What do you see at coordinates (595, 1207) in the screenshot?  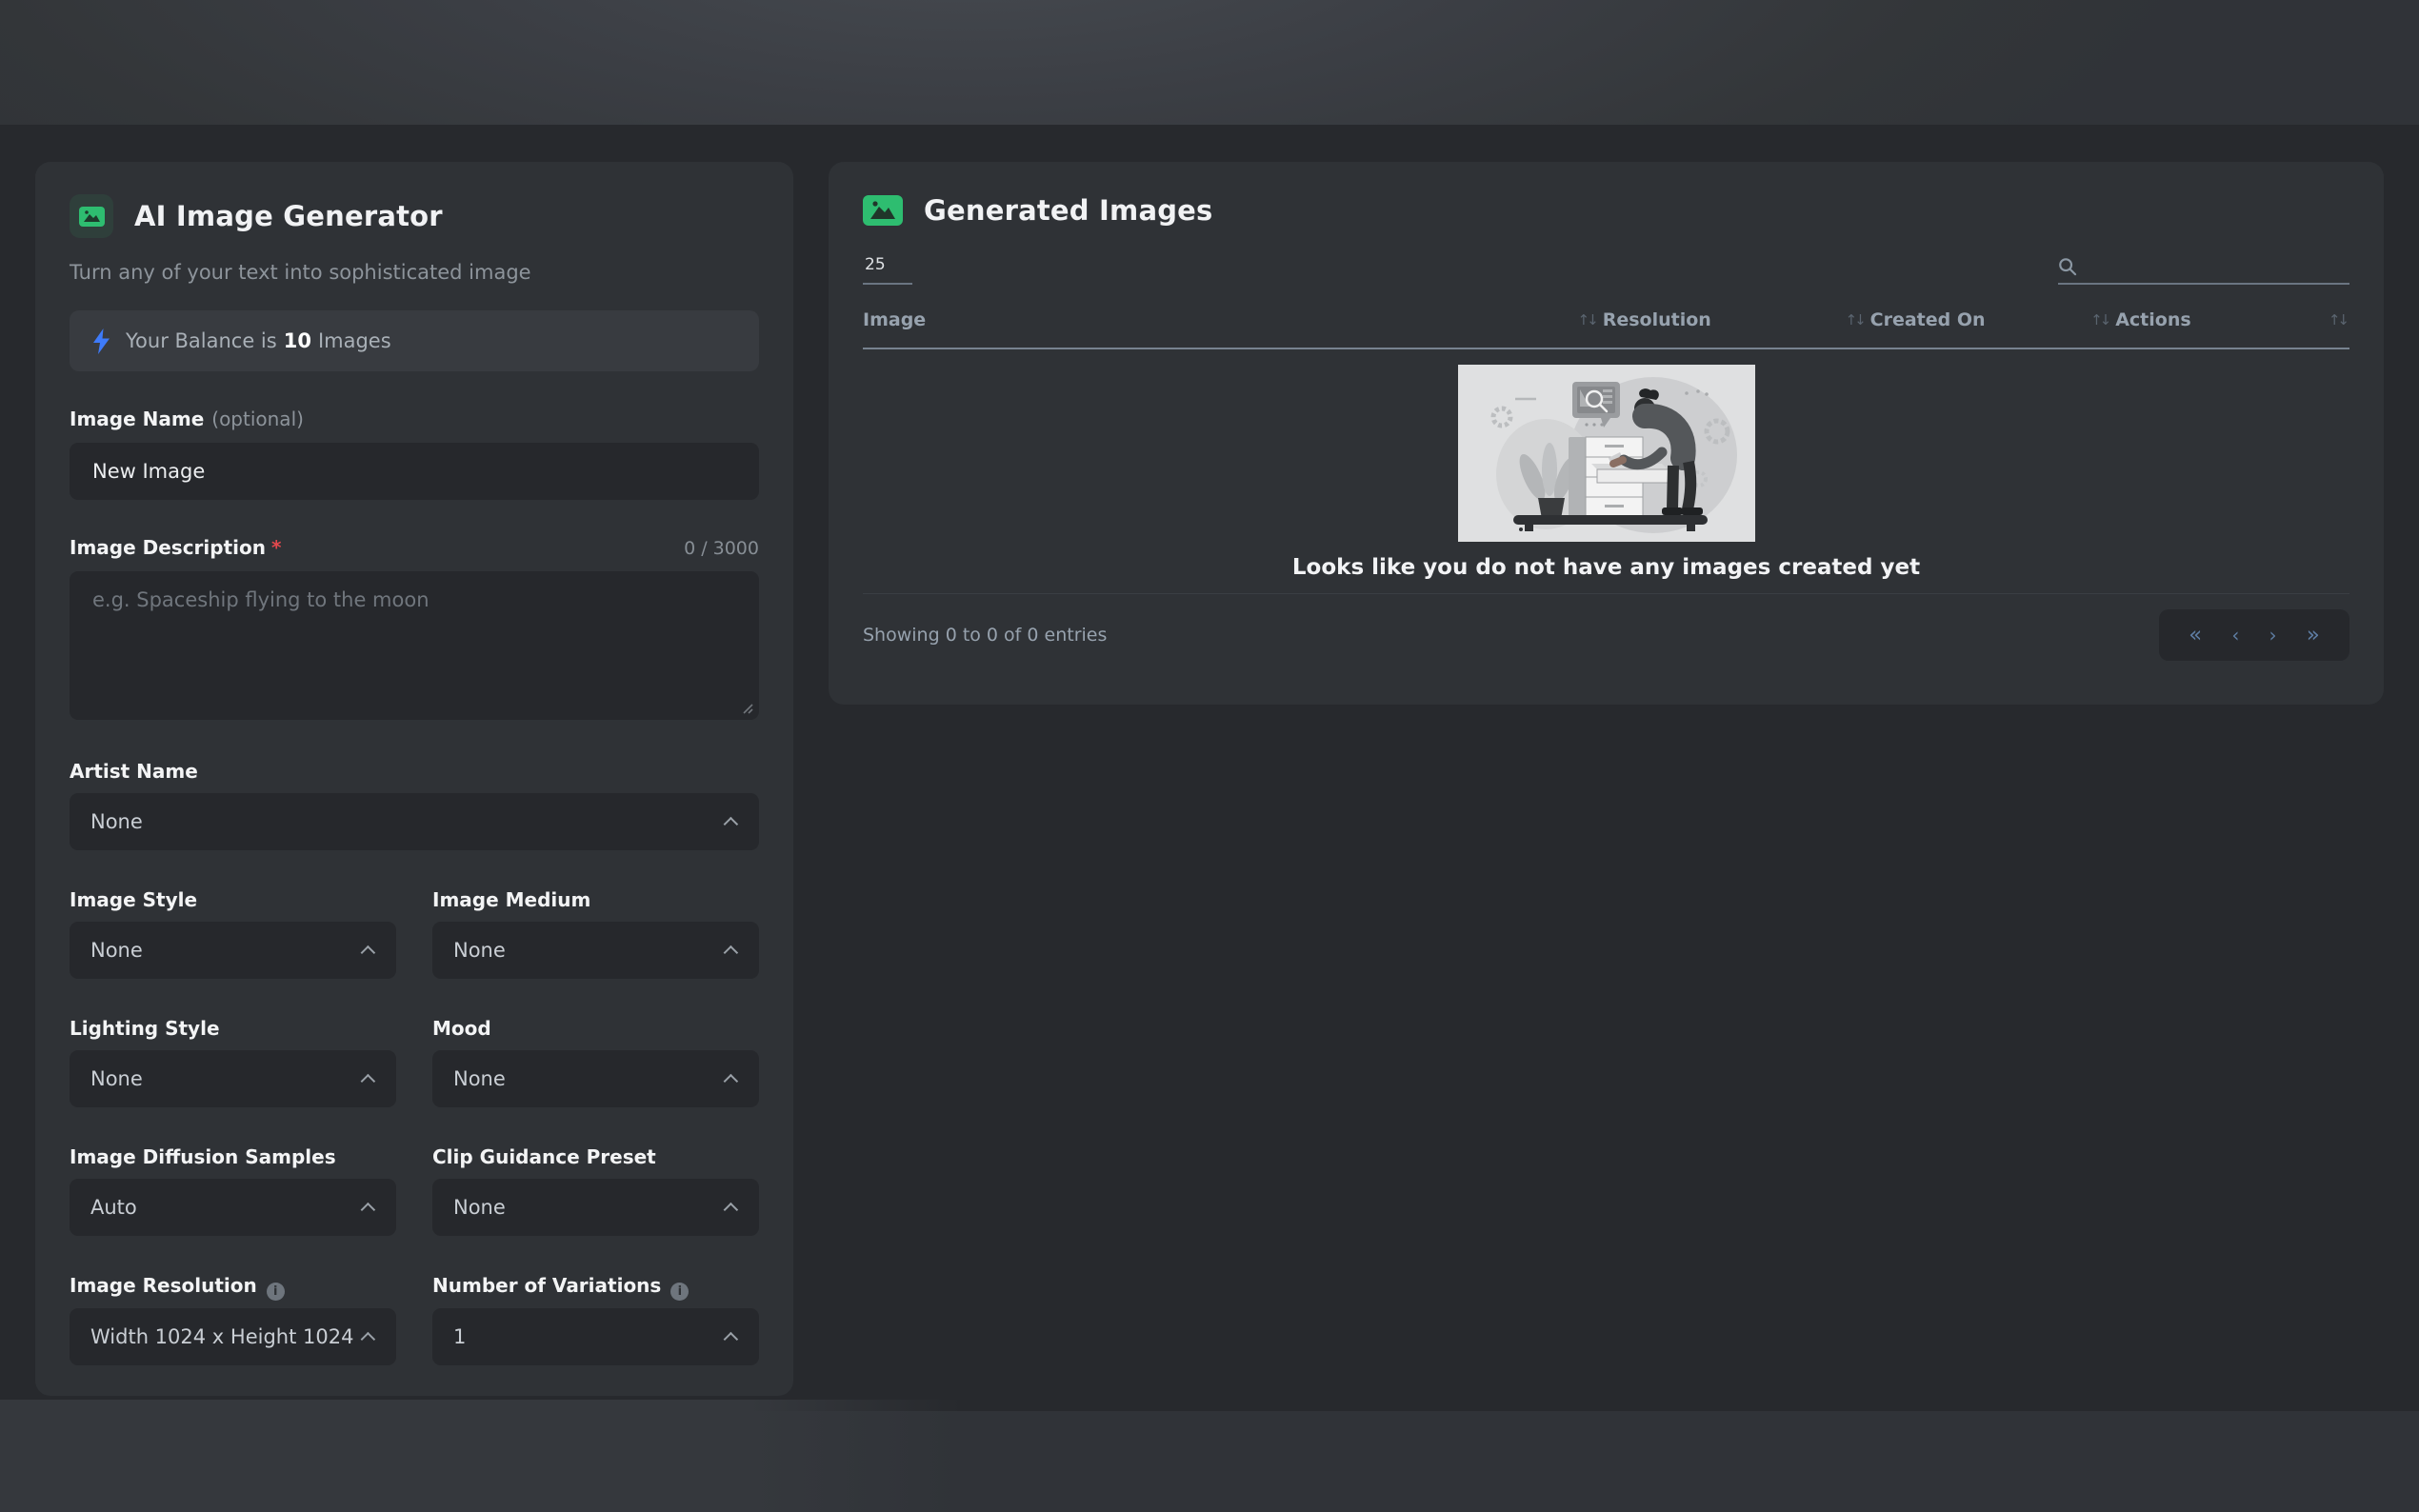 I see `clip-guidance-select: None` at bounding box center [595, 1207].